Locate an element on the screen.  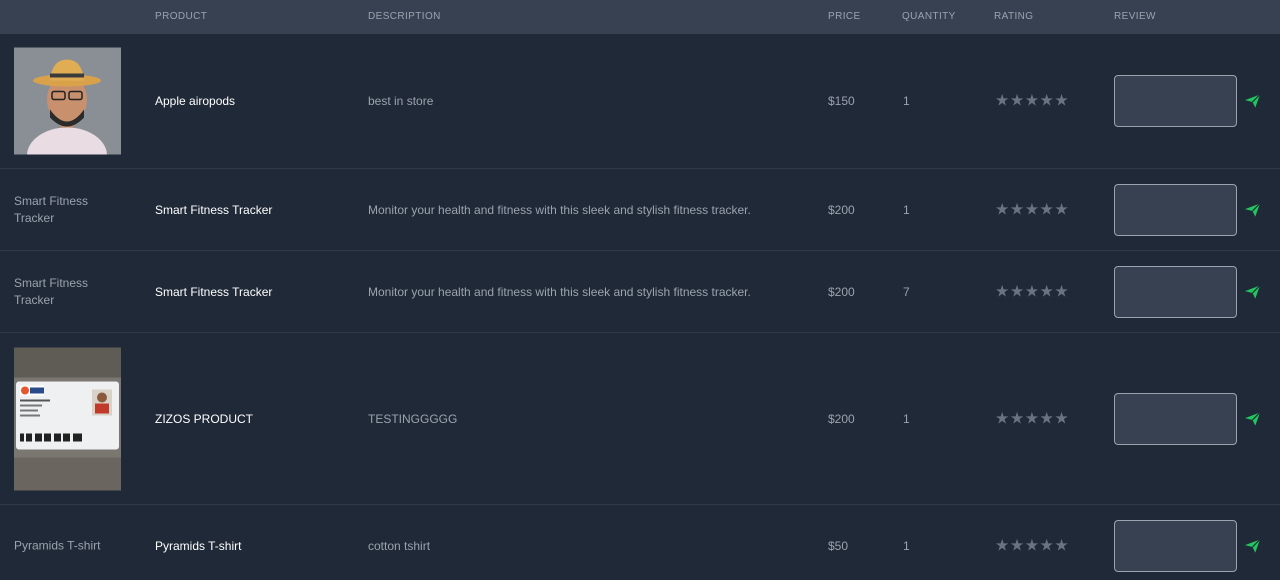
header-product: PRODUCT is located at coordinates (181, 16).